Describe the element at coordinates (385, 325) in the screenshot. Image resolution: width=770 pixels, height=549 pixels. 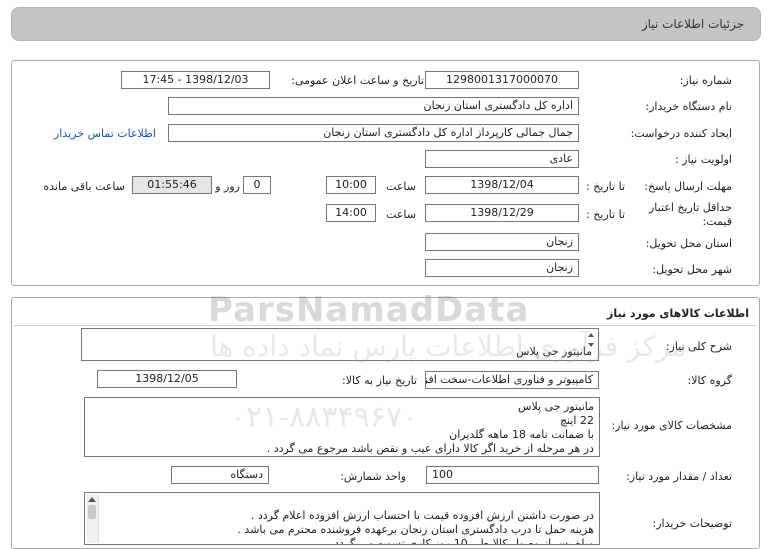
I see `section-divider` at that location.